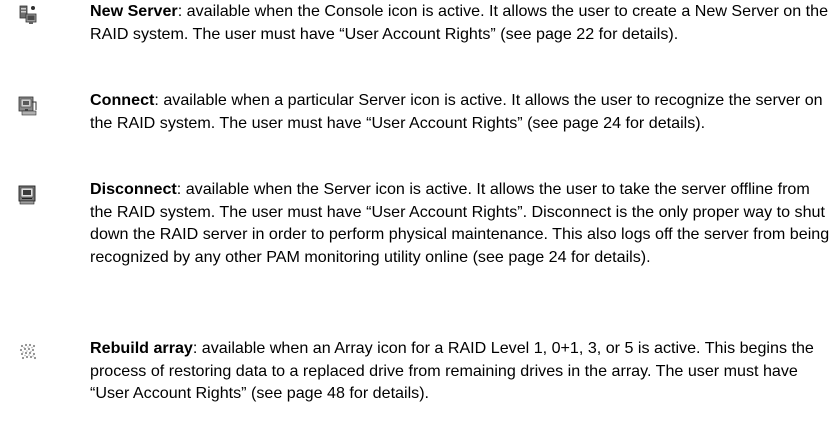 The width and height of the screenshot is (836, 436). I want to click on connect-icon, so click(28, 106).